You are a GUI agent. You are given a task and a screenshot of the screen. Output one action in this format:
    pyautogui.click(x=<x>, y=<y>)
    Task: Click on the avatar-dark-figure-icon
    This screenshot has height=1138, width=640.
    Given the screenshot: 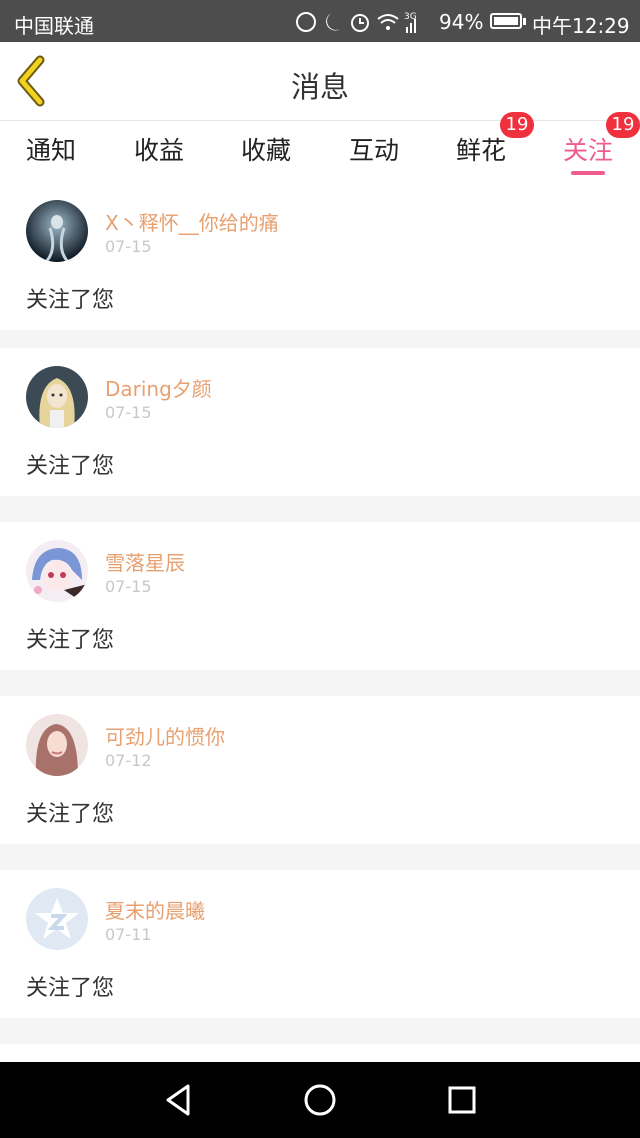 What is the action you would take?
    pyautogui.click(x=57, y=231)
    